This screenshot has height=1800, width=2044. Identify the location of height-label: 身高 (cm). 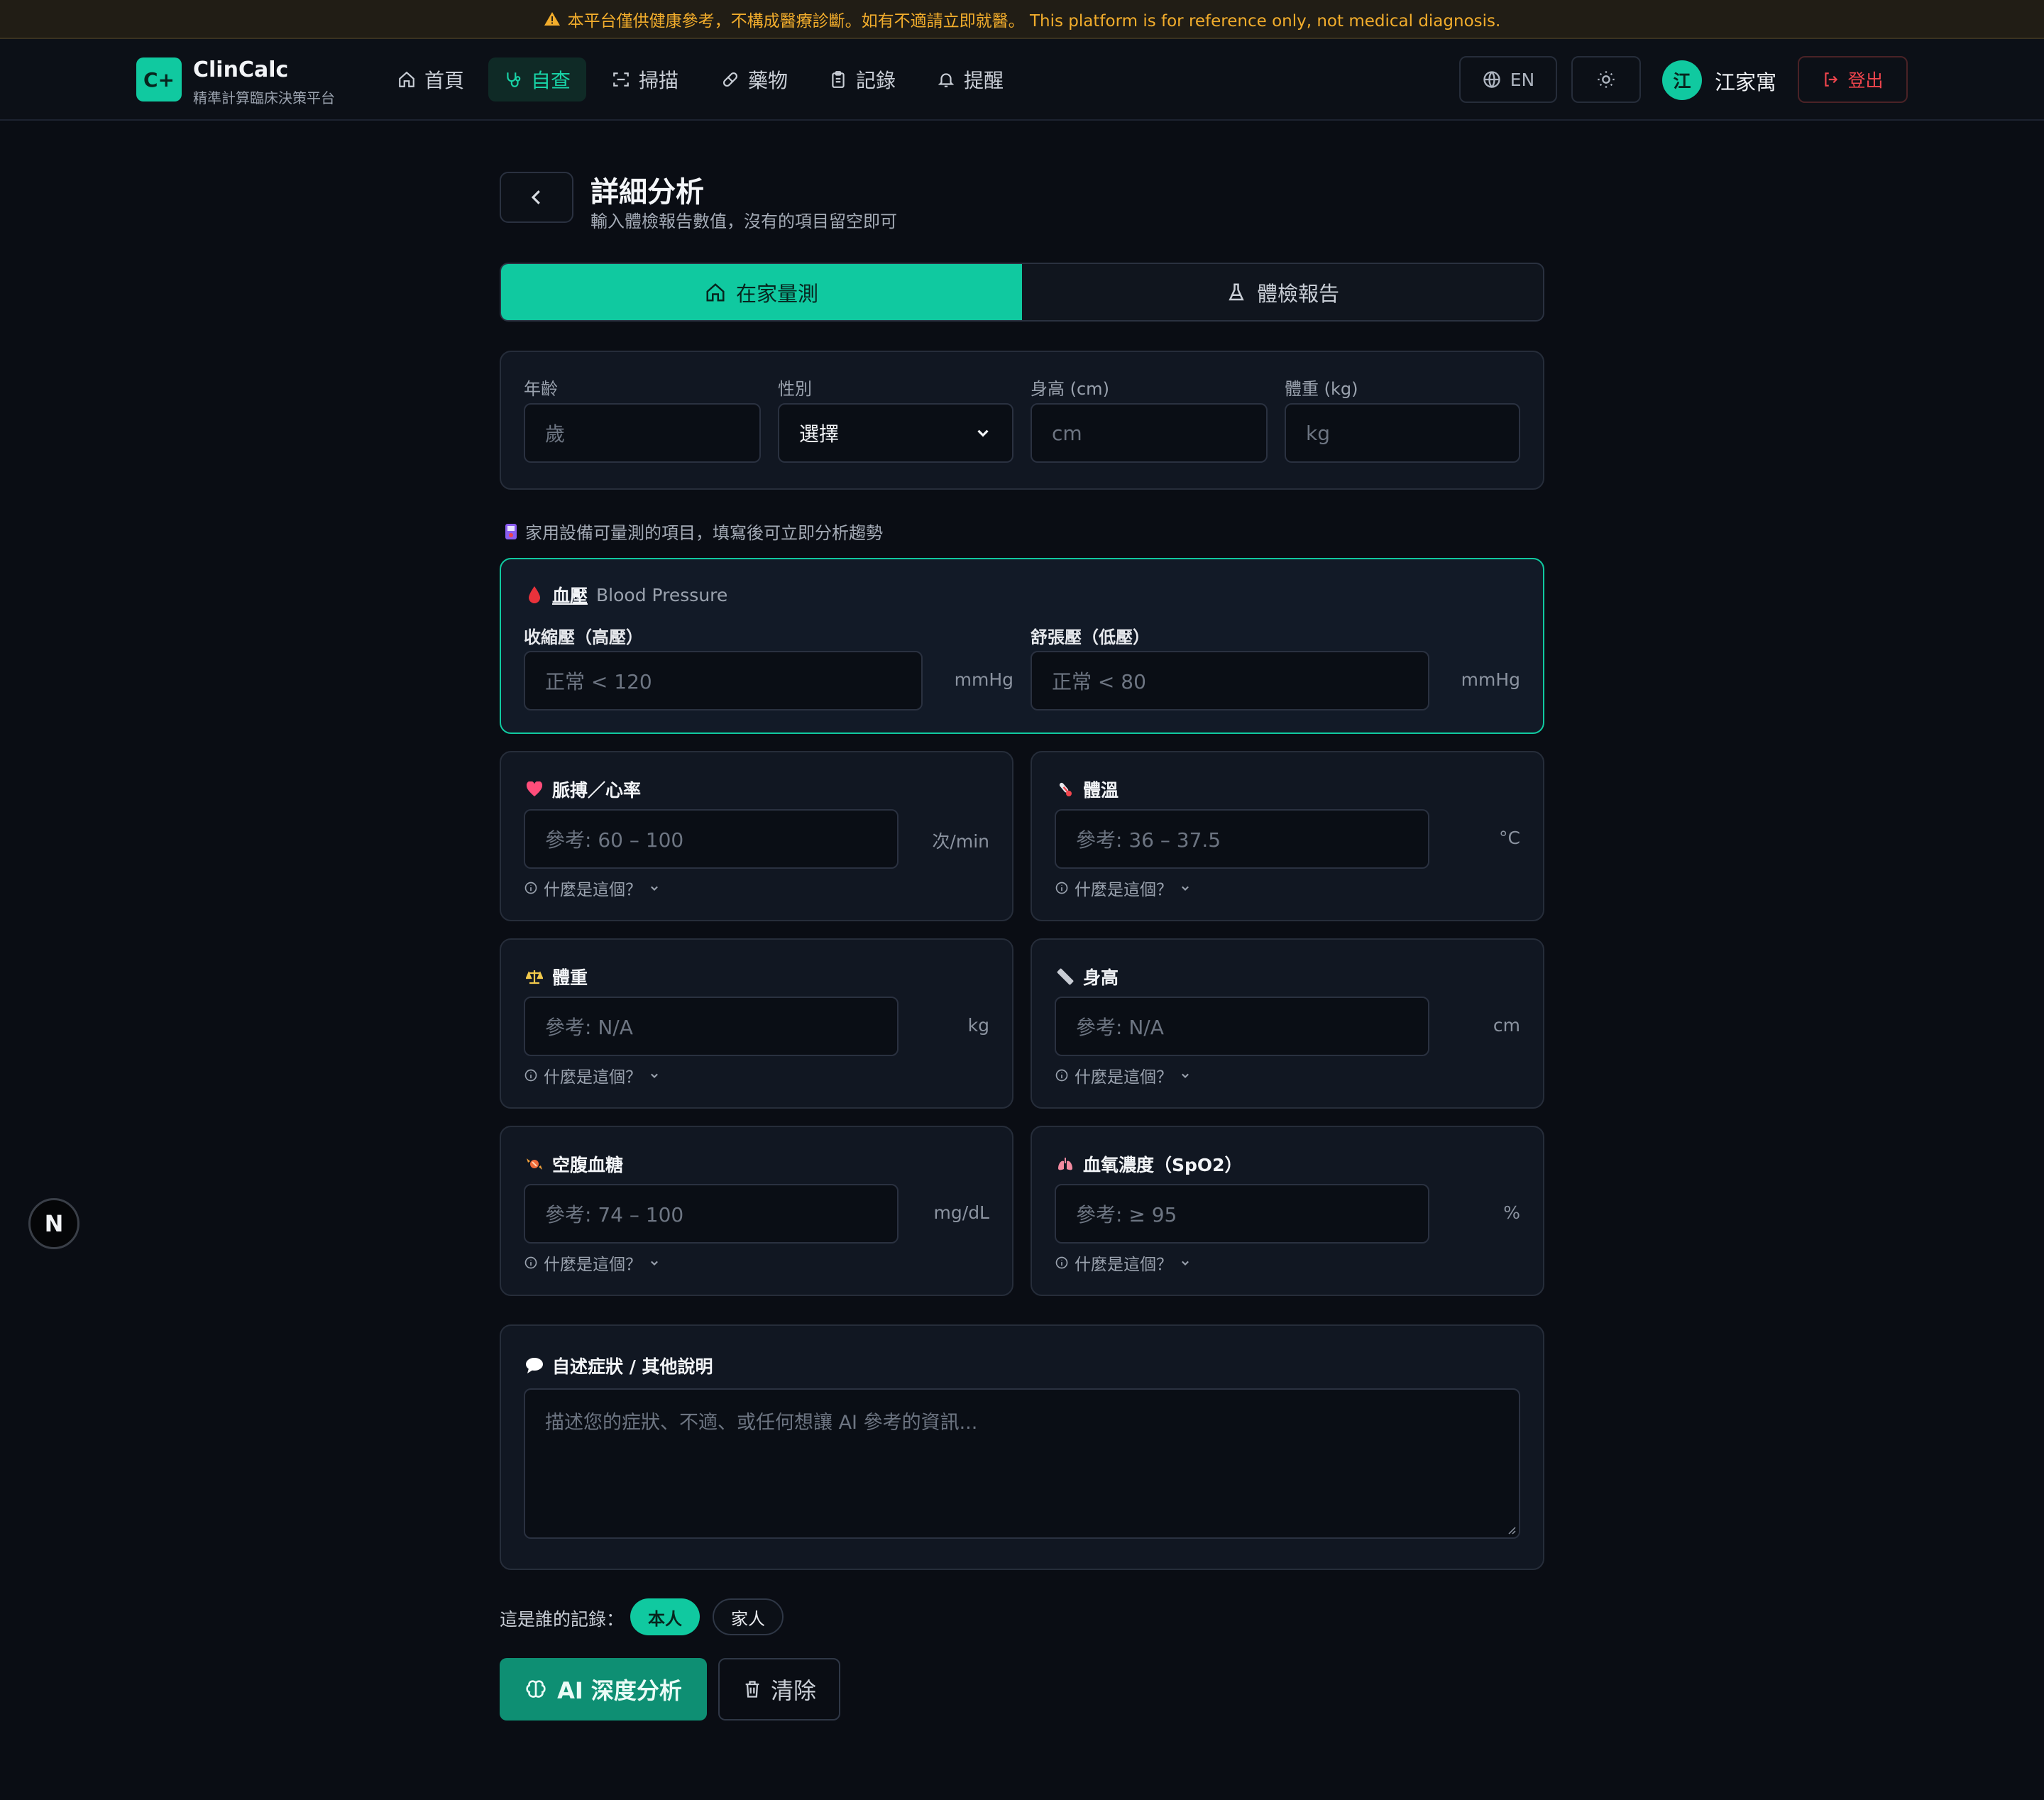
(1070, 389).